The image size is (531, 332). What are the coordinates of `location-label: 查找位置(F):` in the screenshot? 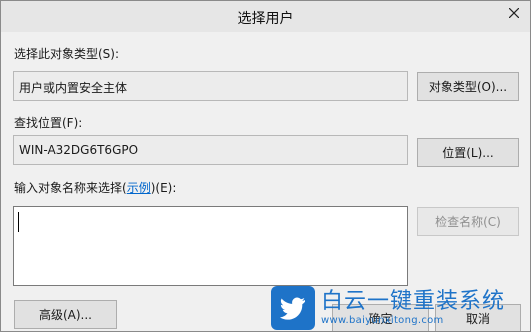 It's located at (48, 123).